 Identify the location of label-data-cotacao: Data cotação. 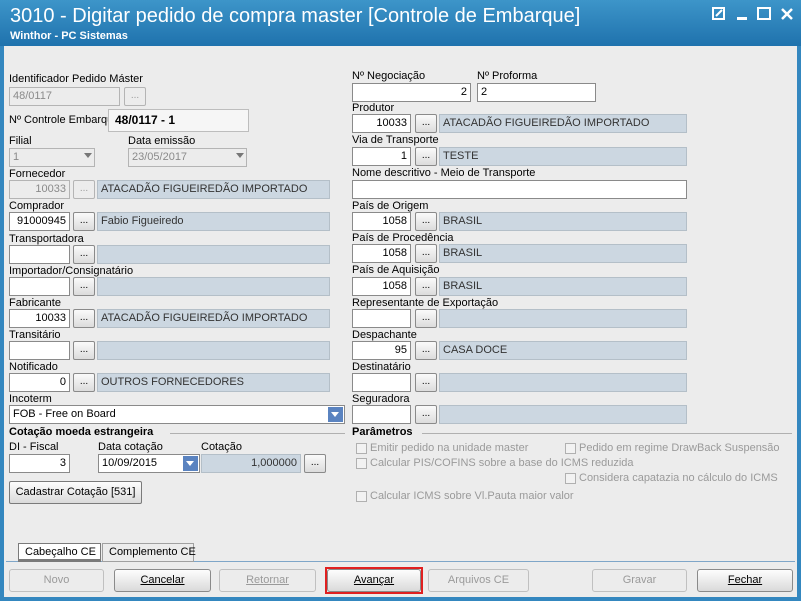
(130, 447).